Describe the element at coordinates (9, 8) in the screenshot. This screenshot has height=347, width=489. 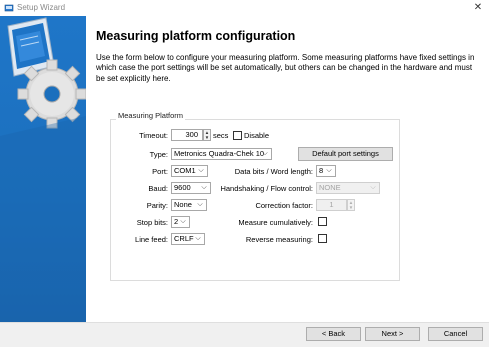
I see `setup-wizard-icon` at that location.